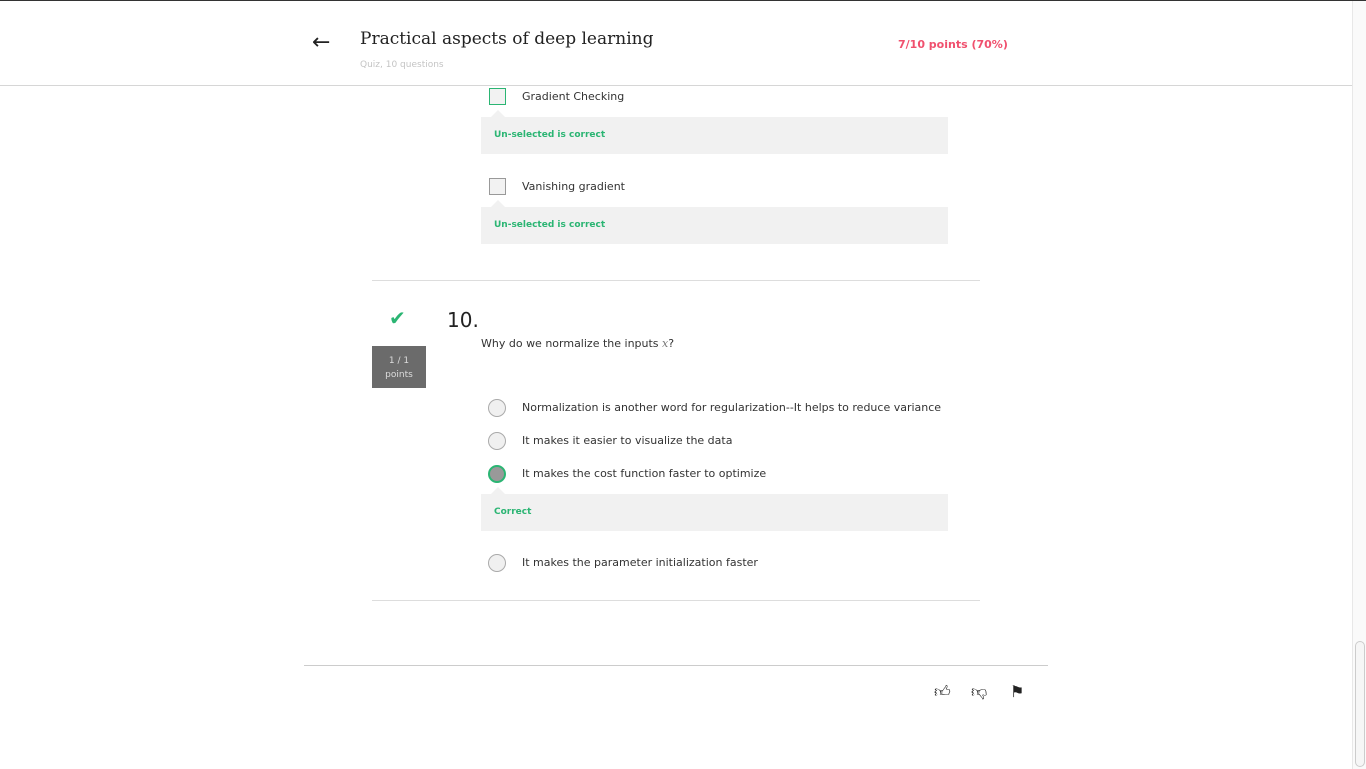 This screenshot has width=1366, height=769. Describe the element at coordinates (671, 343) in the screenshot. I see `question-end: ?` at that location.